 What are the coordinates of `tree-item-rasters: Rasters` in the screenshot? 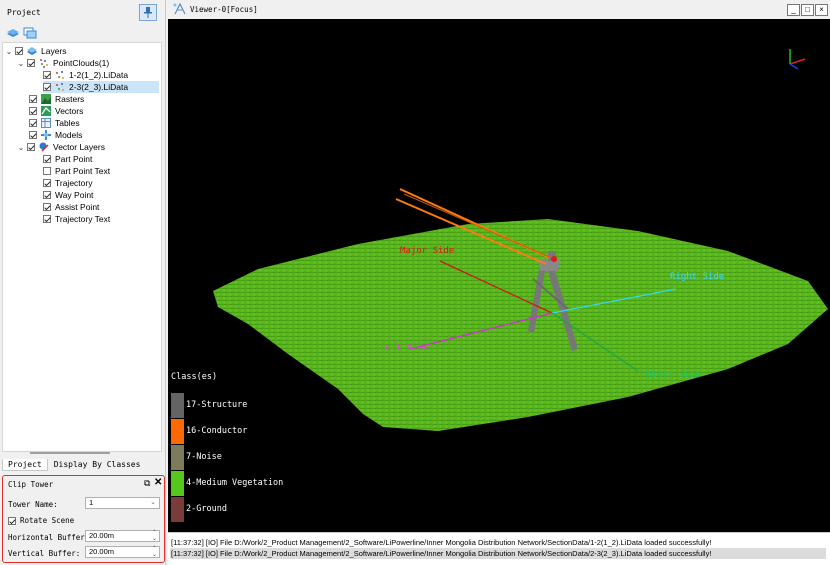 It's located at (56, 99).